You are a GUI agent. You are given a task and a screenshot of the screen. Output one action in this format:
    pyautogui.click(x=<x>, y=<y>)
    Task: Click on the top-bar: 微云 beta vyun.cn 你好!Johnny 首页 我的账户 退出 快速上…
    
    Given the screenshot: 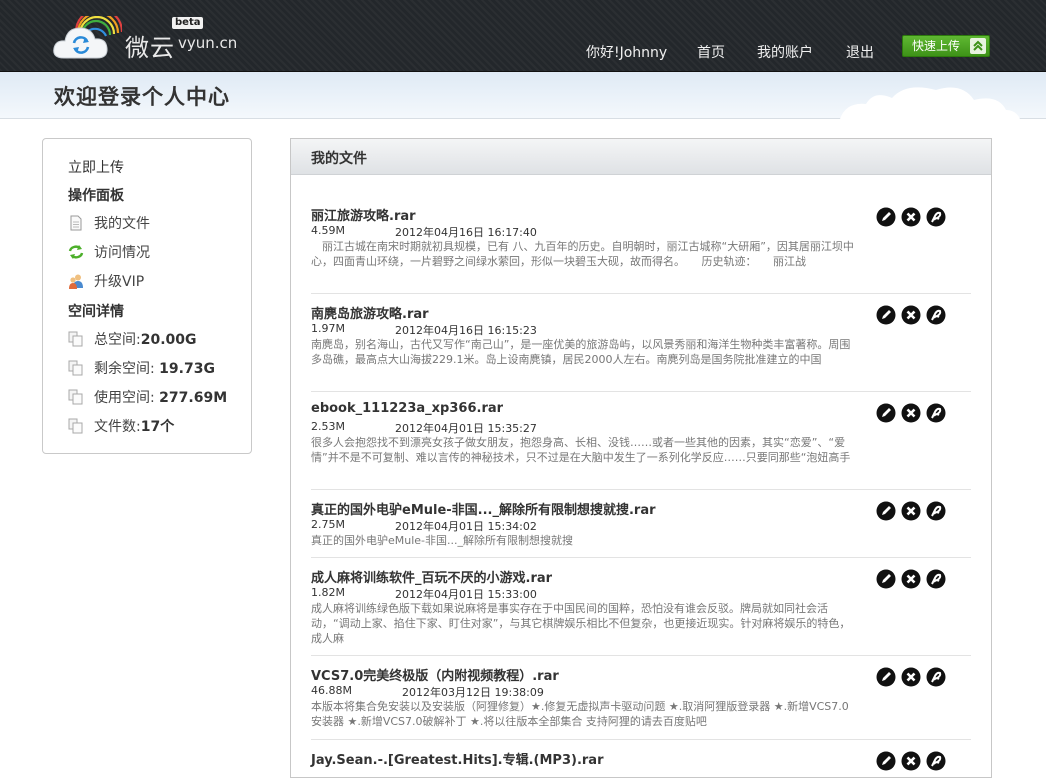 What is the action you would take?
    pyautogui.click(x=523, y=36)
    